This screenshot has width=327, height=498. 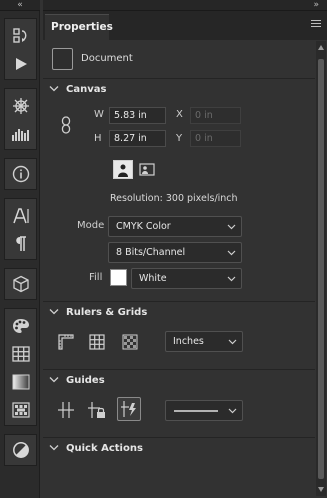 What do you see at coordinates (20, 410) in the screenshot?
I see `patterns-icon` at bounding box center [20, 410].